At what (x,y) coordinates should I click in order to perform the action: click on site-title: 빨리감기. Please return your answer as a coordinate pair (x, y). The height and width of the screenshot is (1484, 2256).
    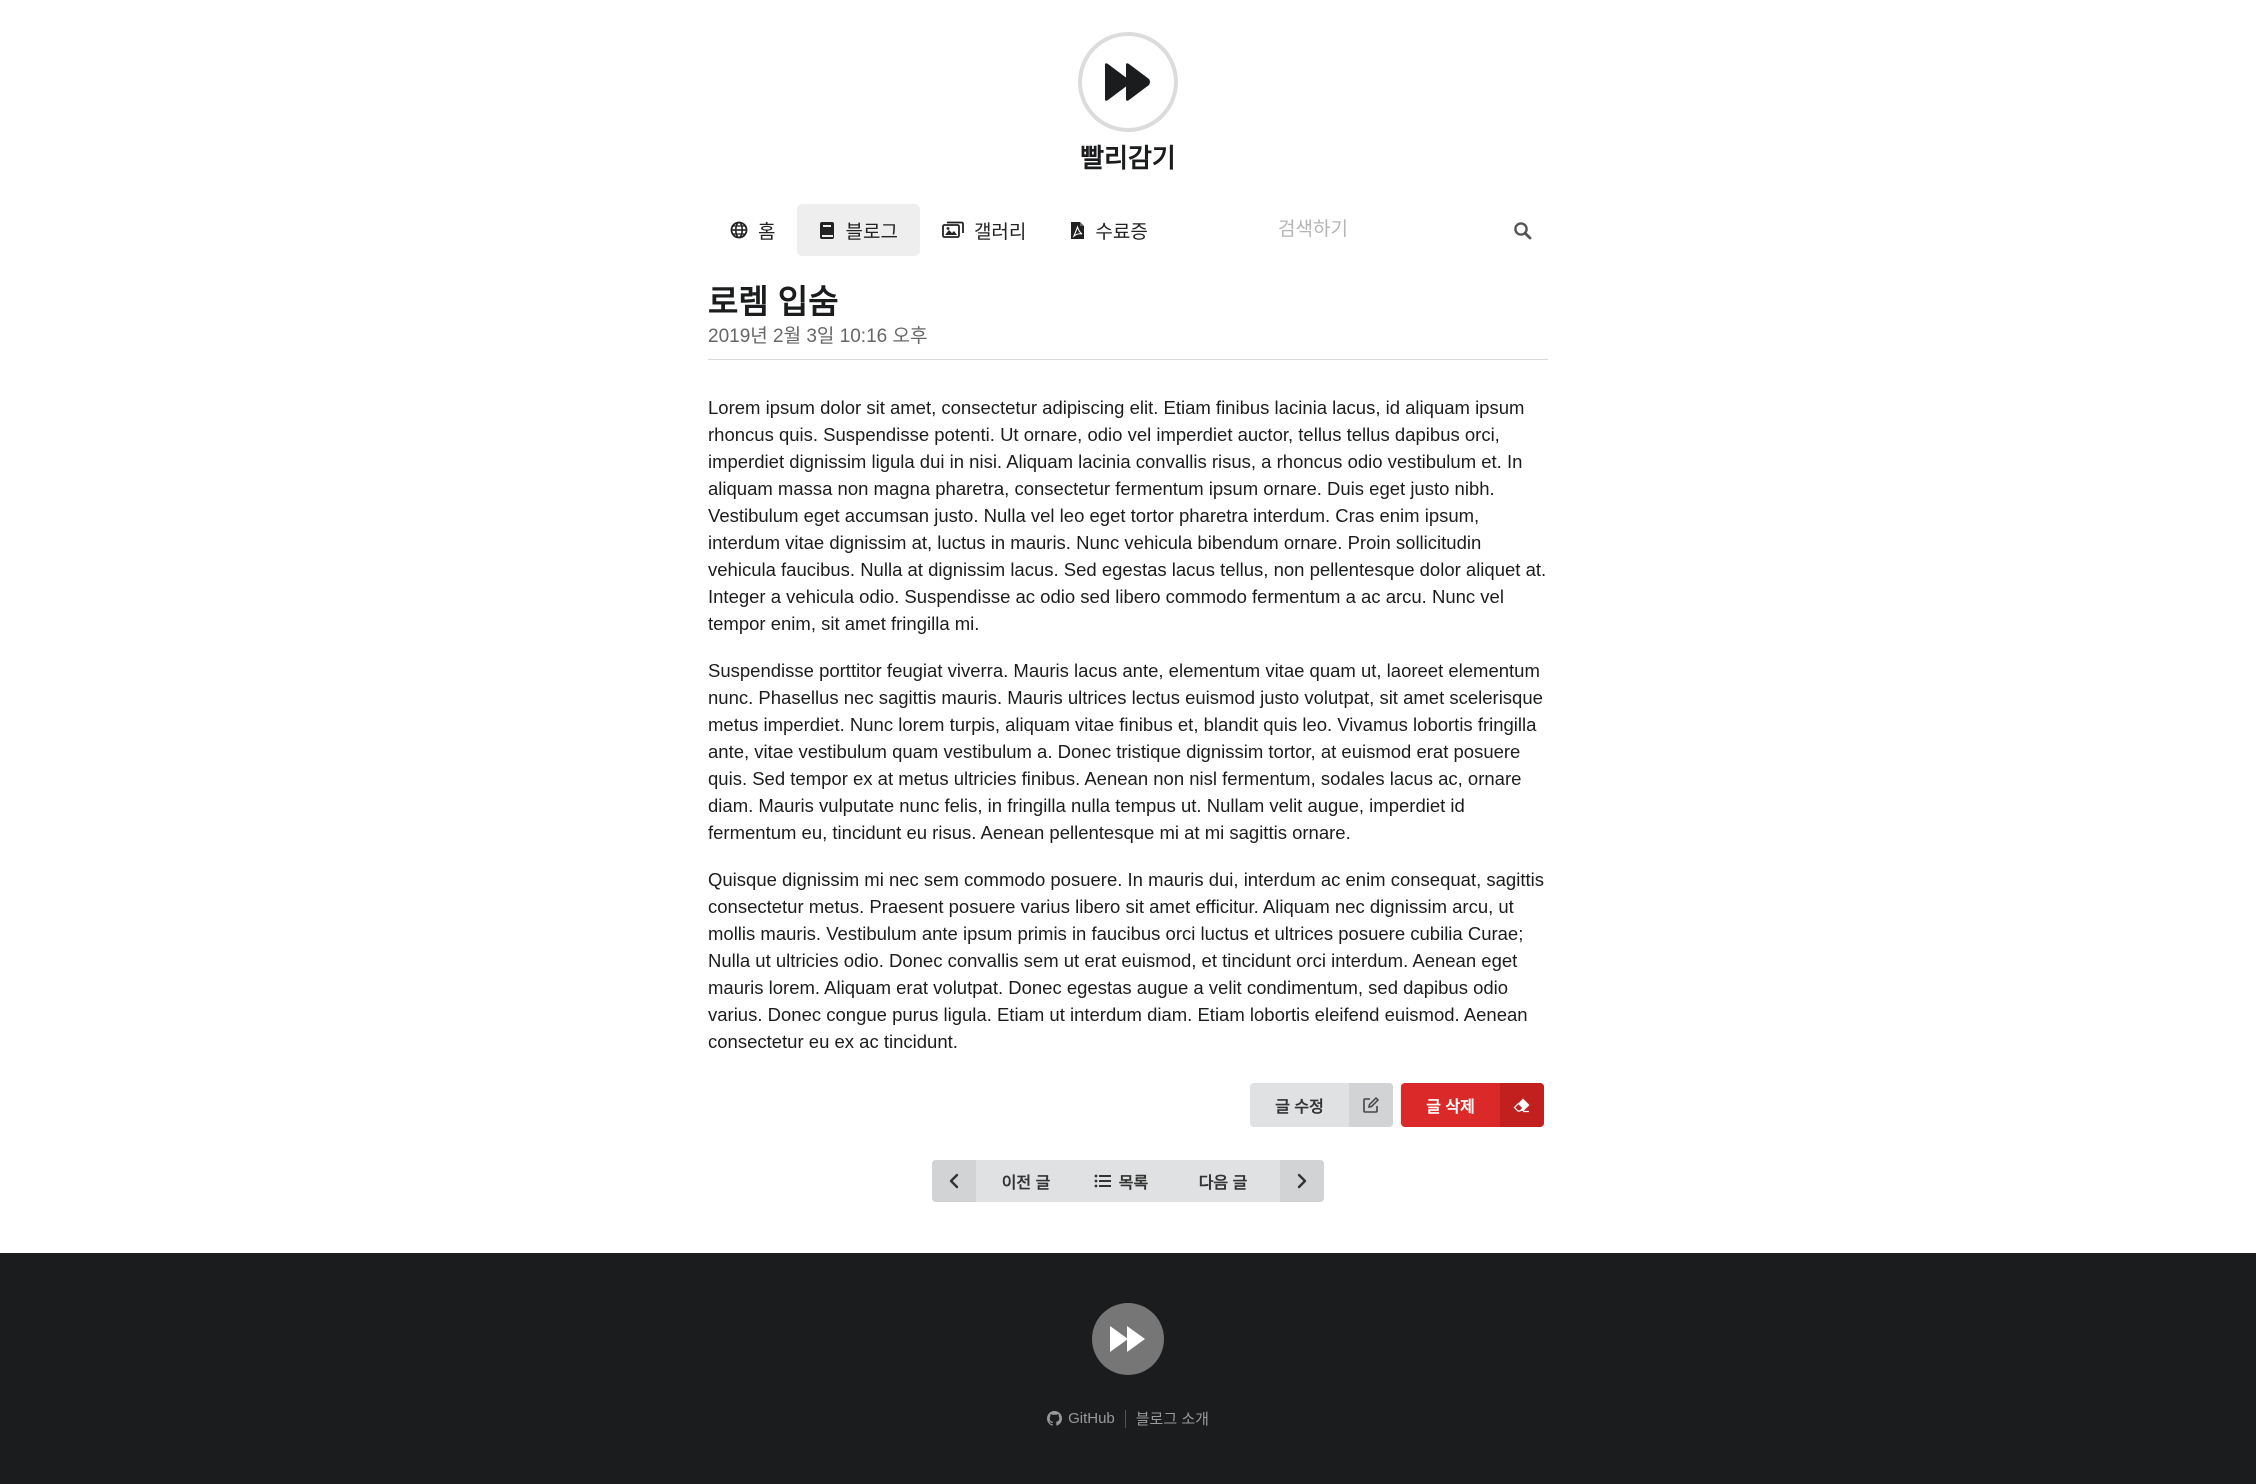
    Looking at the image, I should click on (1128, 156).